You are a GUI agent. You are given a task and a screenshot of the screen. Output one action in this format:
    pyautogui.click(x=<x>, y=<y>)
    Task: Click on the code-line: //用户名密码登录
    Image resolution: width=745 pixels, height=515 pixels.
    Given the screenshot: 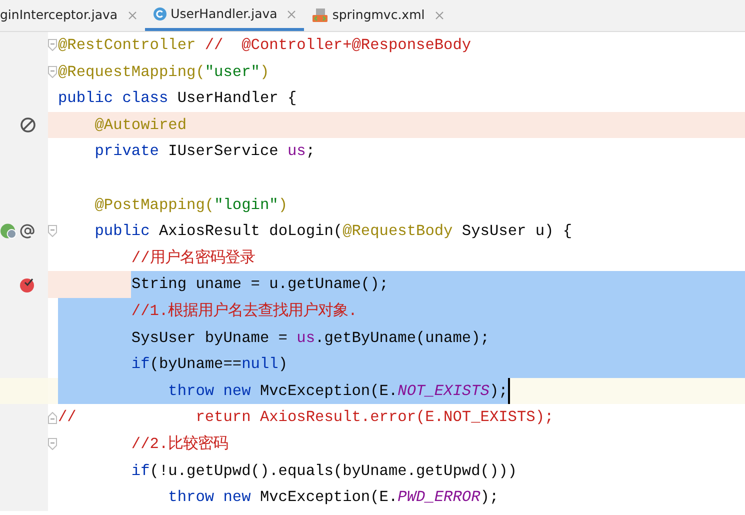 What is the action you would take?
    pyautogui.click(x=192, y=258)
    